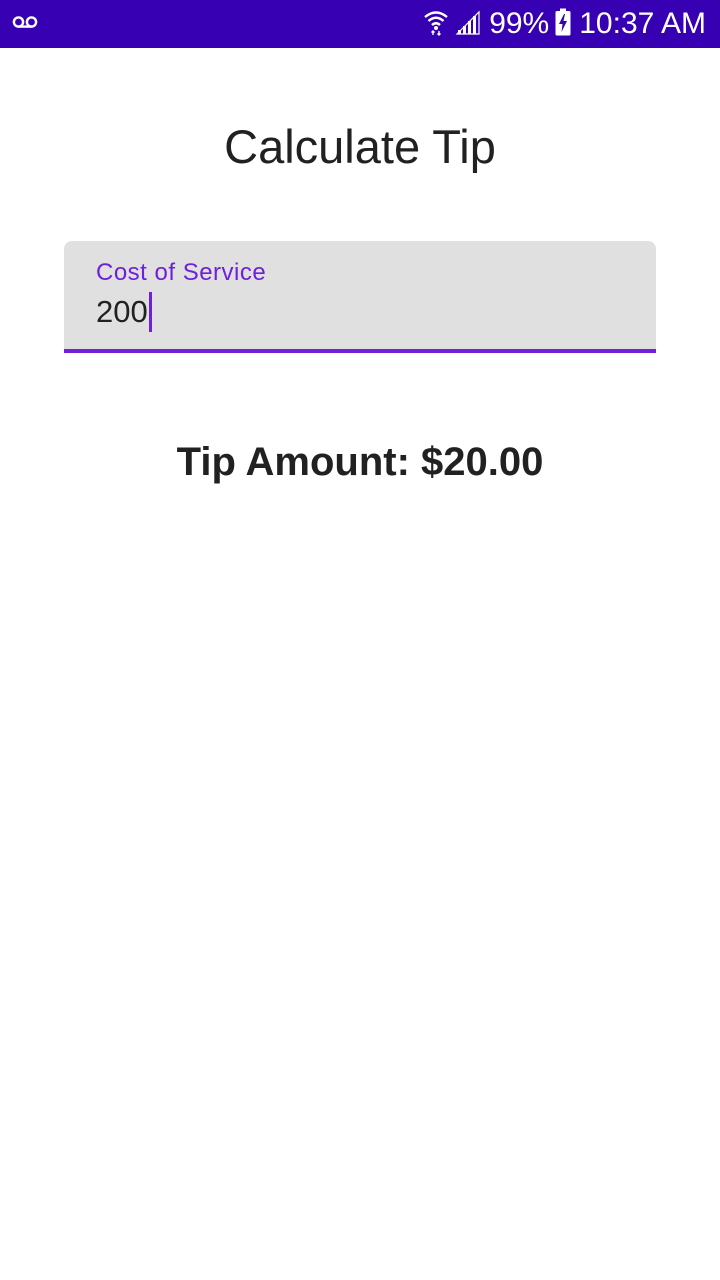  I want to click on cost-of-service-field: Cost of Service 200, so click(360, 297).